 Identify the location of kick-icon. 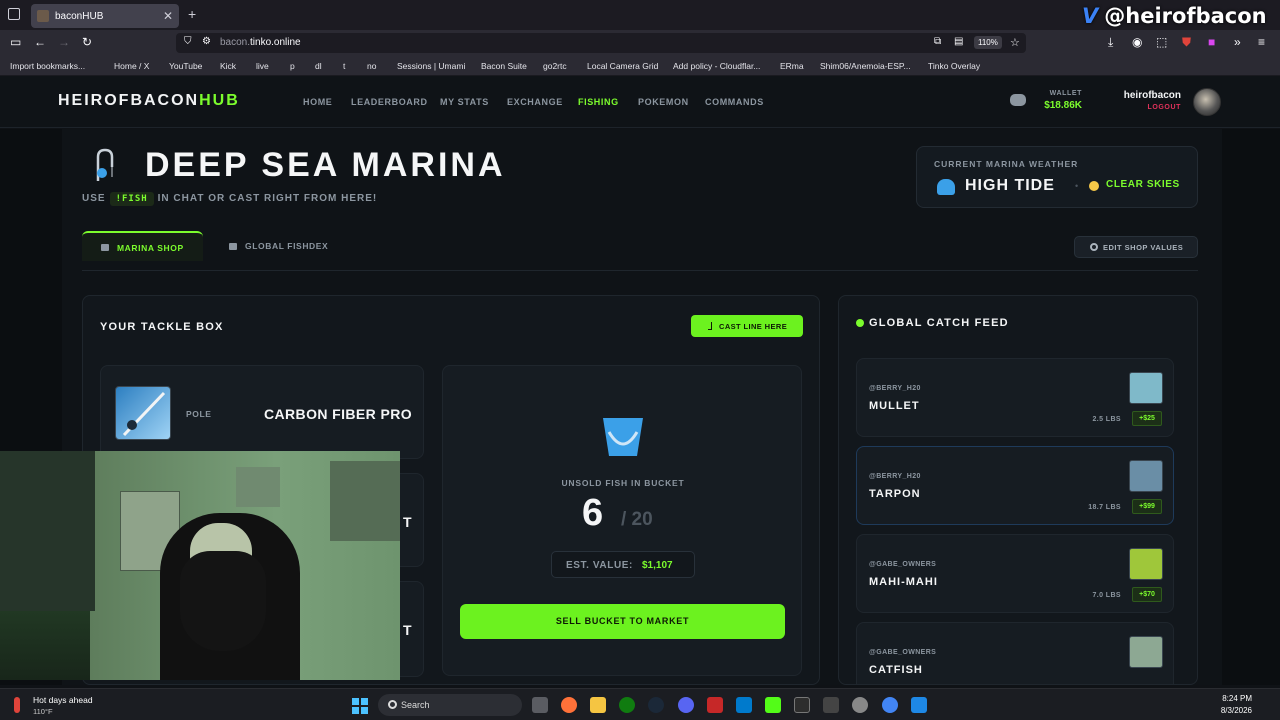
(773, 705).